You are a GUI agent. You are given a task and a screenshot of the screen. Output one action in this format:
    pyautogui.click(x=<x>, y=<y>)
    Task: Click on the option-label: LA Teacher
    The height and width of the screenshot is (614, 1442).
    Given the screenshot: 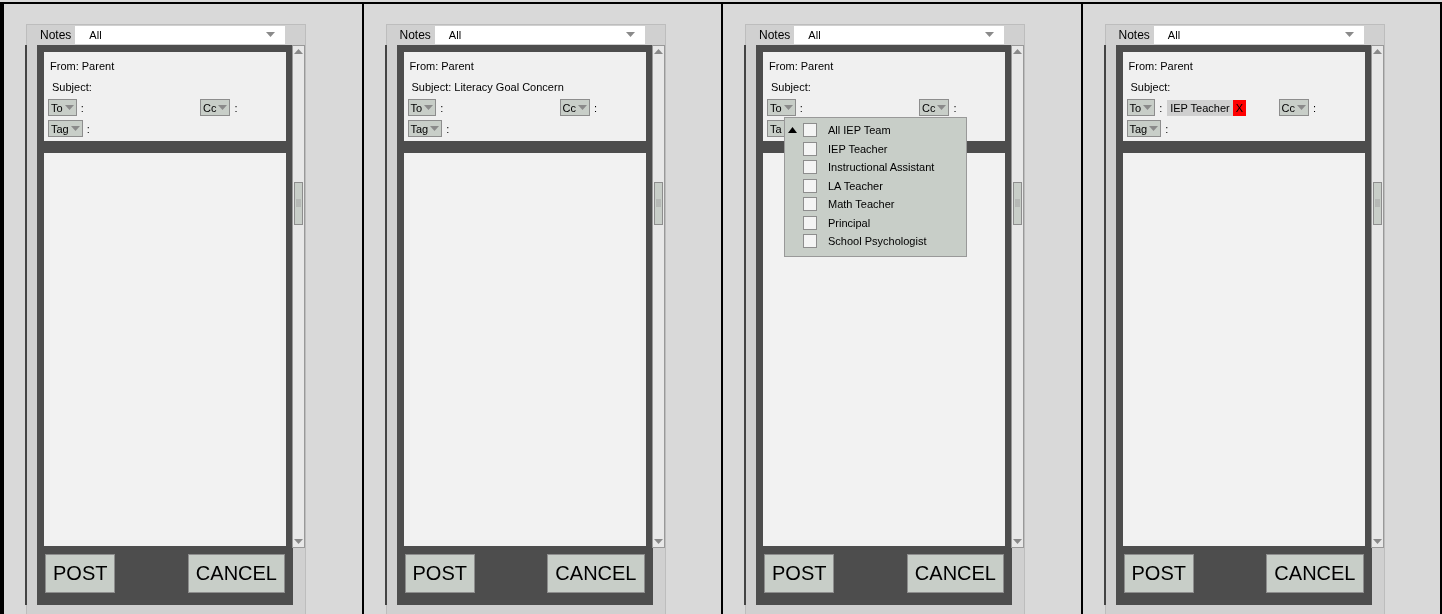 What is the action you would take?
    pyautogui.click(x=855, y=185)
    